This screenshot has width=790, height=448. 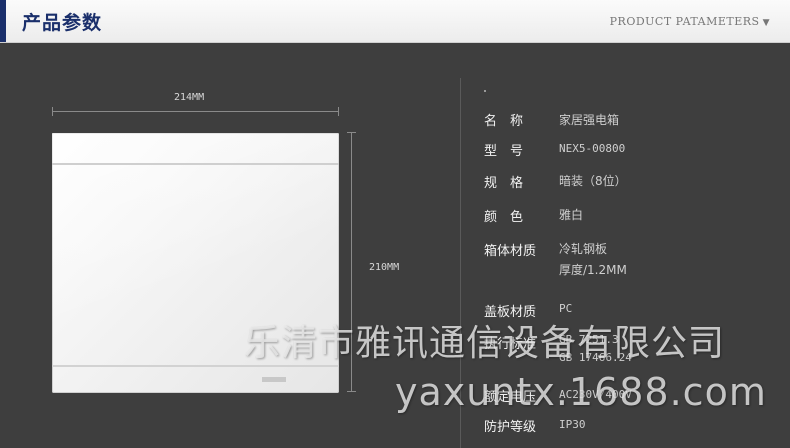 What do you see at coordinates (62, 23) in the screenshot?
I see `section-title: 产品参数` at bounding box center [62, 23].